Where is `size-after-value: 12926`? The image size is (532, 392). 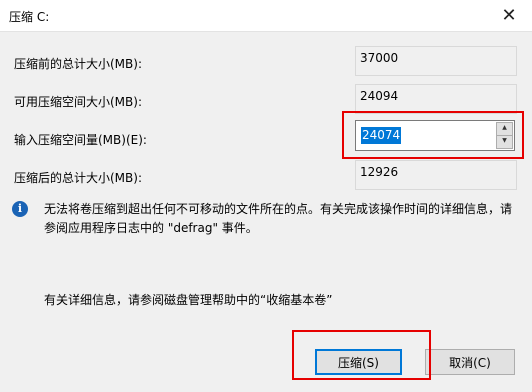
size-after-value: 12926 is located at coordinates (436, 175).